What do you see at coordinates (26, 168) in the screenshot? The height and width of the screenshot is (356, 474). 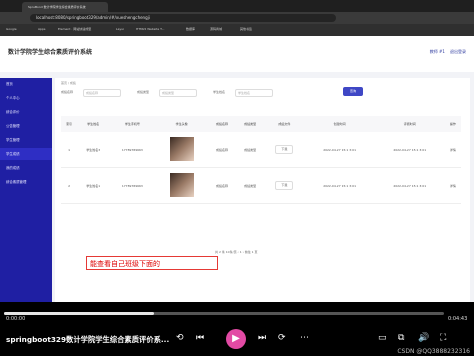 I see `sidebar-item-my-scores: 我的成绩` at bounding box center [26, 168].